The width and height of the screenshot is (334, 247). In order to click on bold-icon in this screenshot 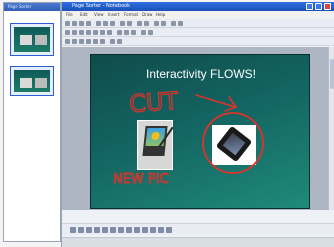, I will do `click(67, 41)`.